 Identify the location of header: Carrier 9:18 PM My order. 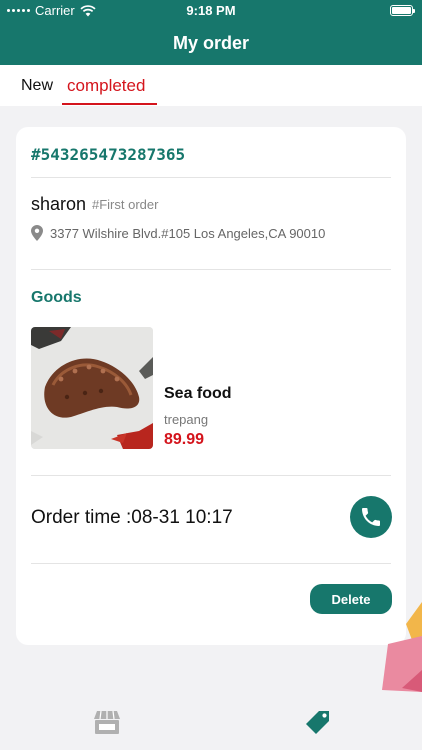
(211, 32).